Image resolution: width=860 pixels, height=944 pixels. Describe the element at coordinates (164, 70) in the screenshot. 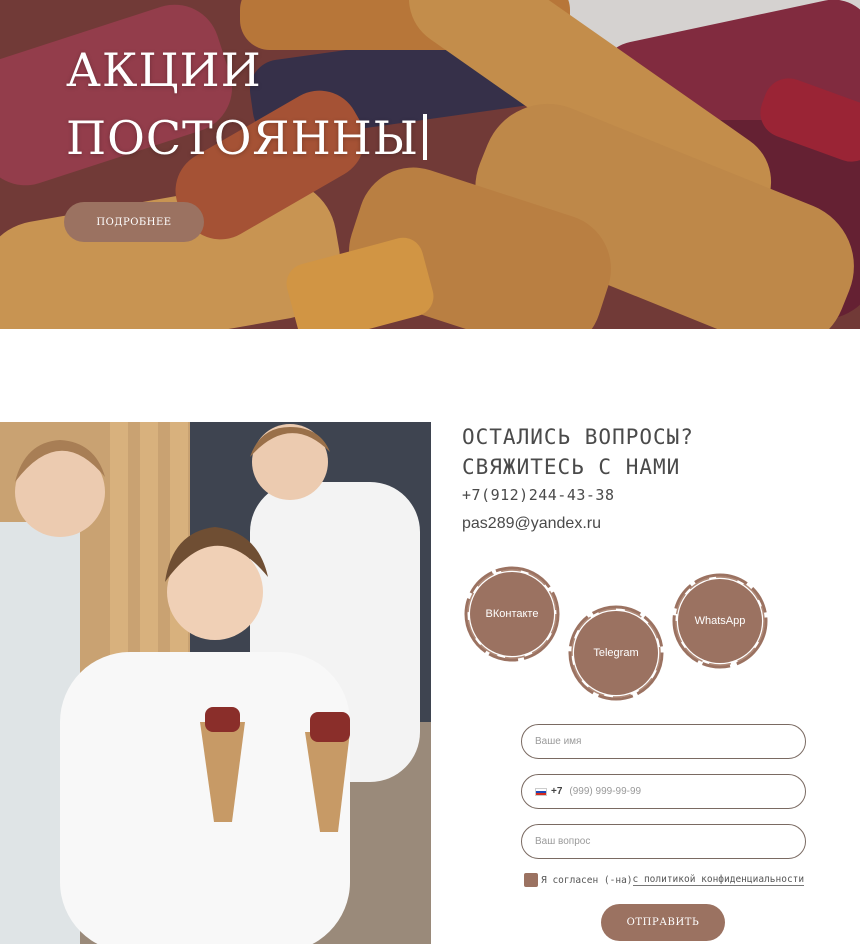

I see `hero-title-line1: АКЦИИ` at that location.